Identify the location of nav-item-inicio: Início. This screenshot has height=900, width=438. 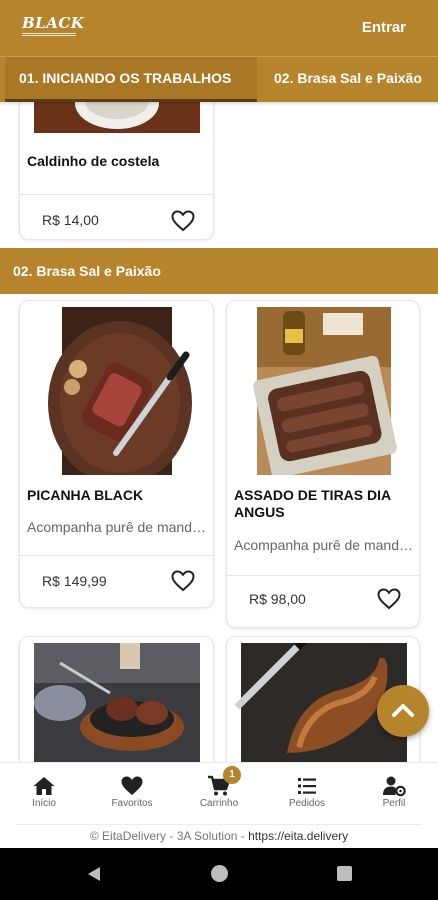
(44, 793).